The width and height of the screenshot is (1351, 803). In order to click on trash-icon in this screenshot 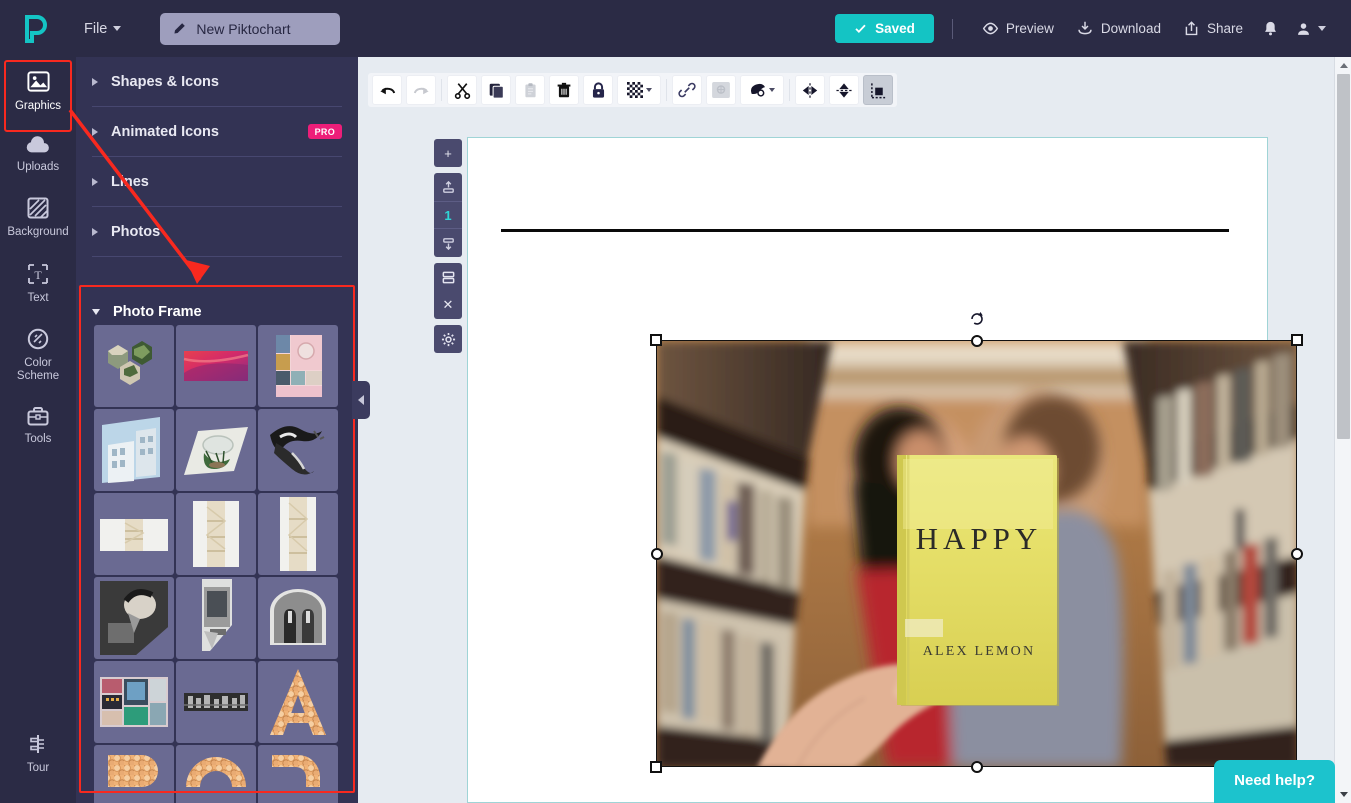, I will do `click(564, 89)`.